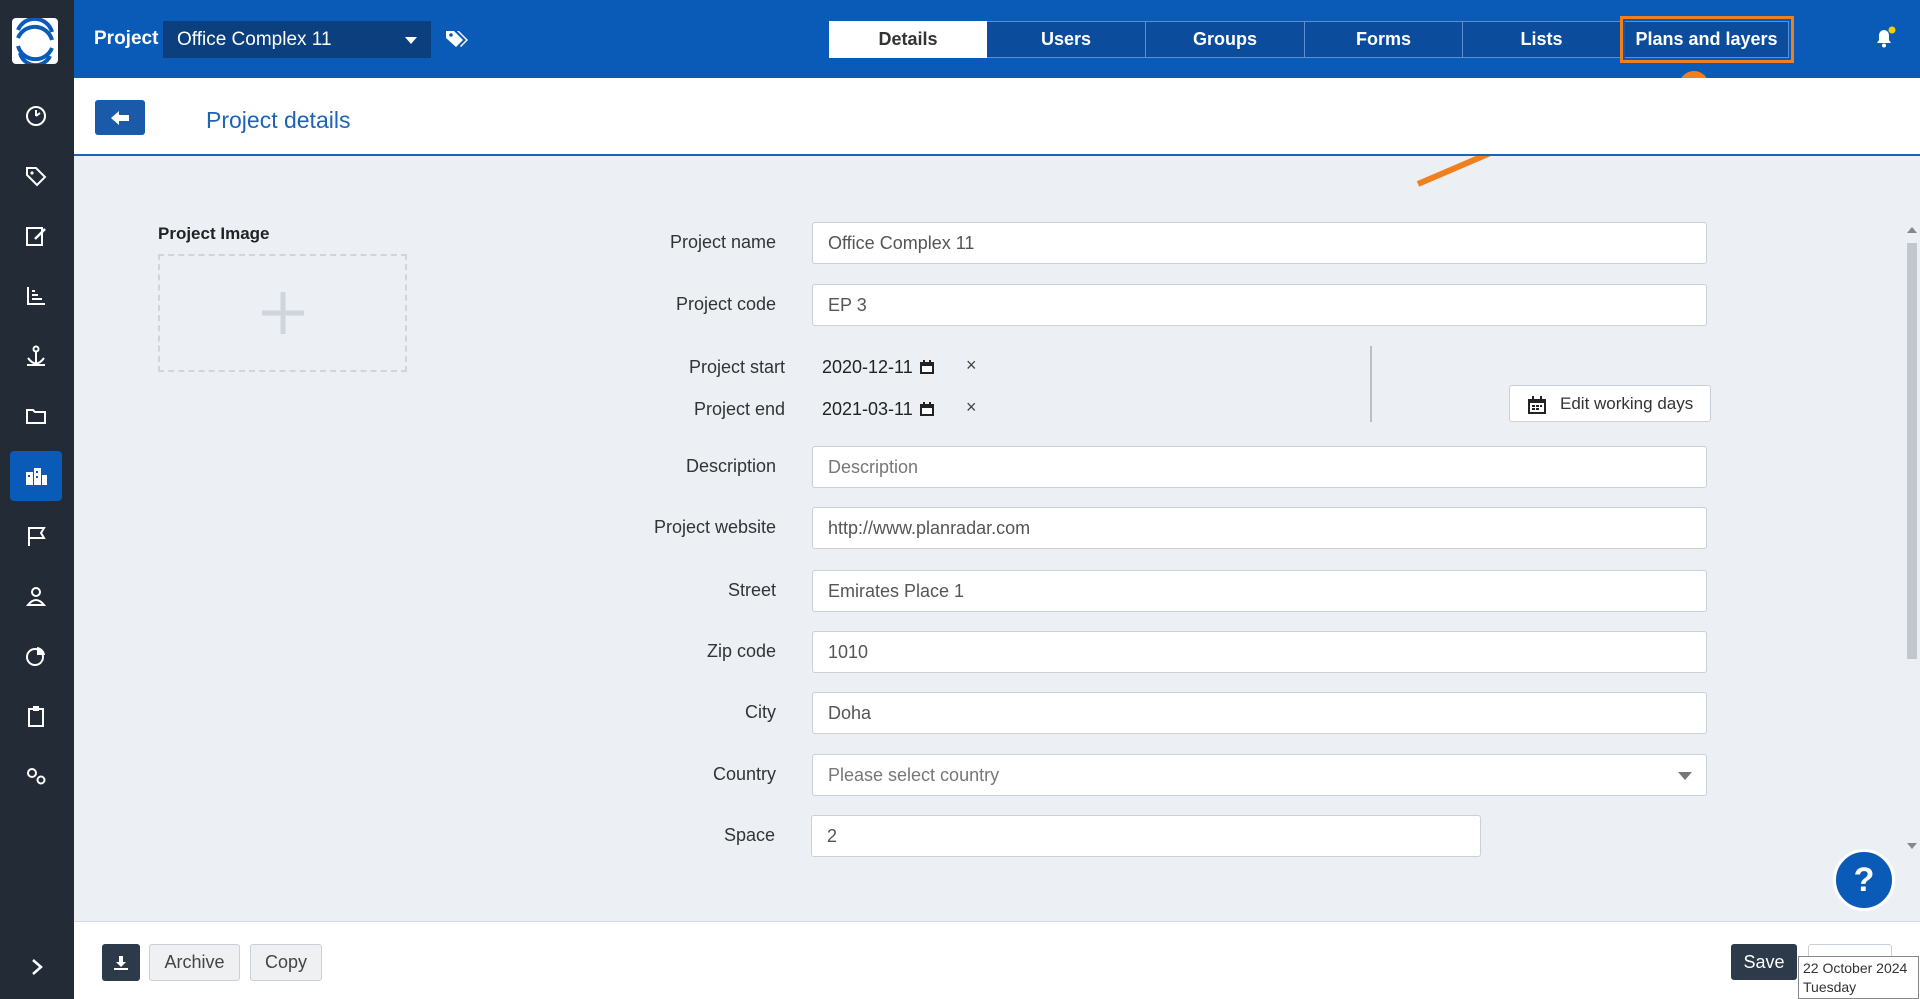 Image resolution: width=1920 pixels, height=999 pixels. What do you see at coordinates (1259, 305) in the screenshot?
I see `project-code-field: EP 3` at bounding box center [1259, 305].